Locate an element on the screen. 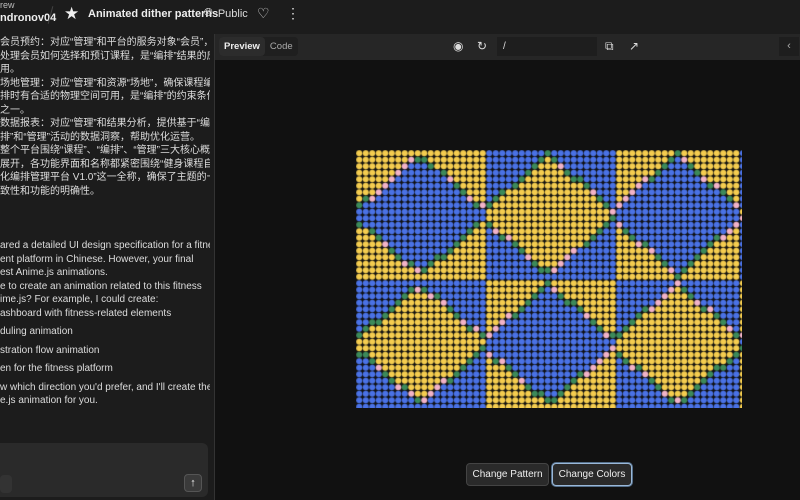  attach-button is located at coordinates (6, 484).